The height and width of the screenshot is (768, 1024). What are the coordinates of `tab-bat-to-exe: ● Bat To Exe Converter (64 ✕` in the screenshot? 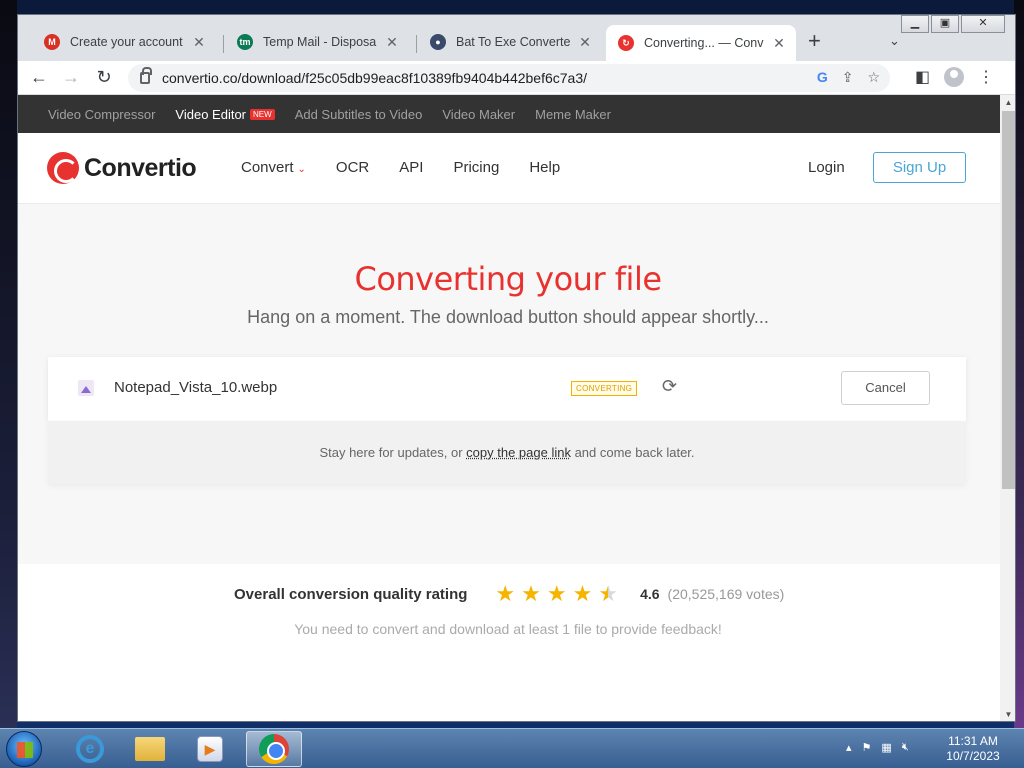 It's located at (510, 42).